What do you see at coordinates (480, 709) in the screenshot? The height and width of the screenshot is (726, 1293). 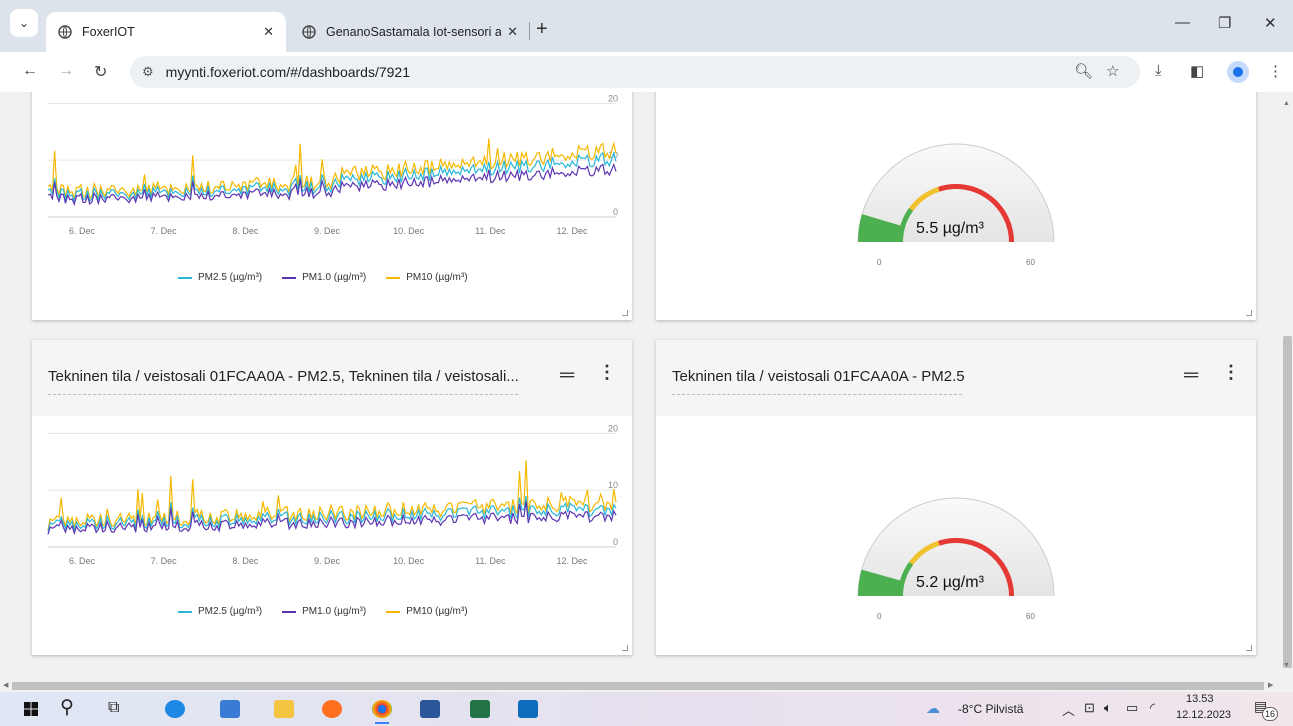 I see `excel-icon` at bounding box center [480, 709].